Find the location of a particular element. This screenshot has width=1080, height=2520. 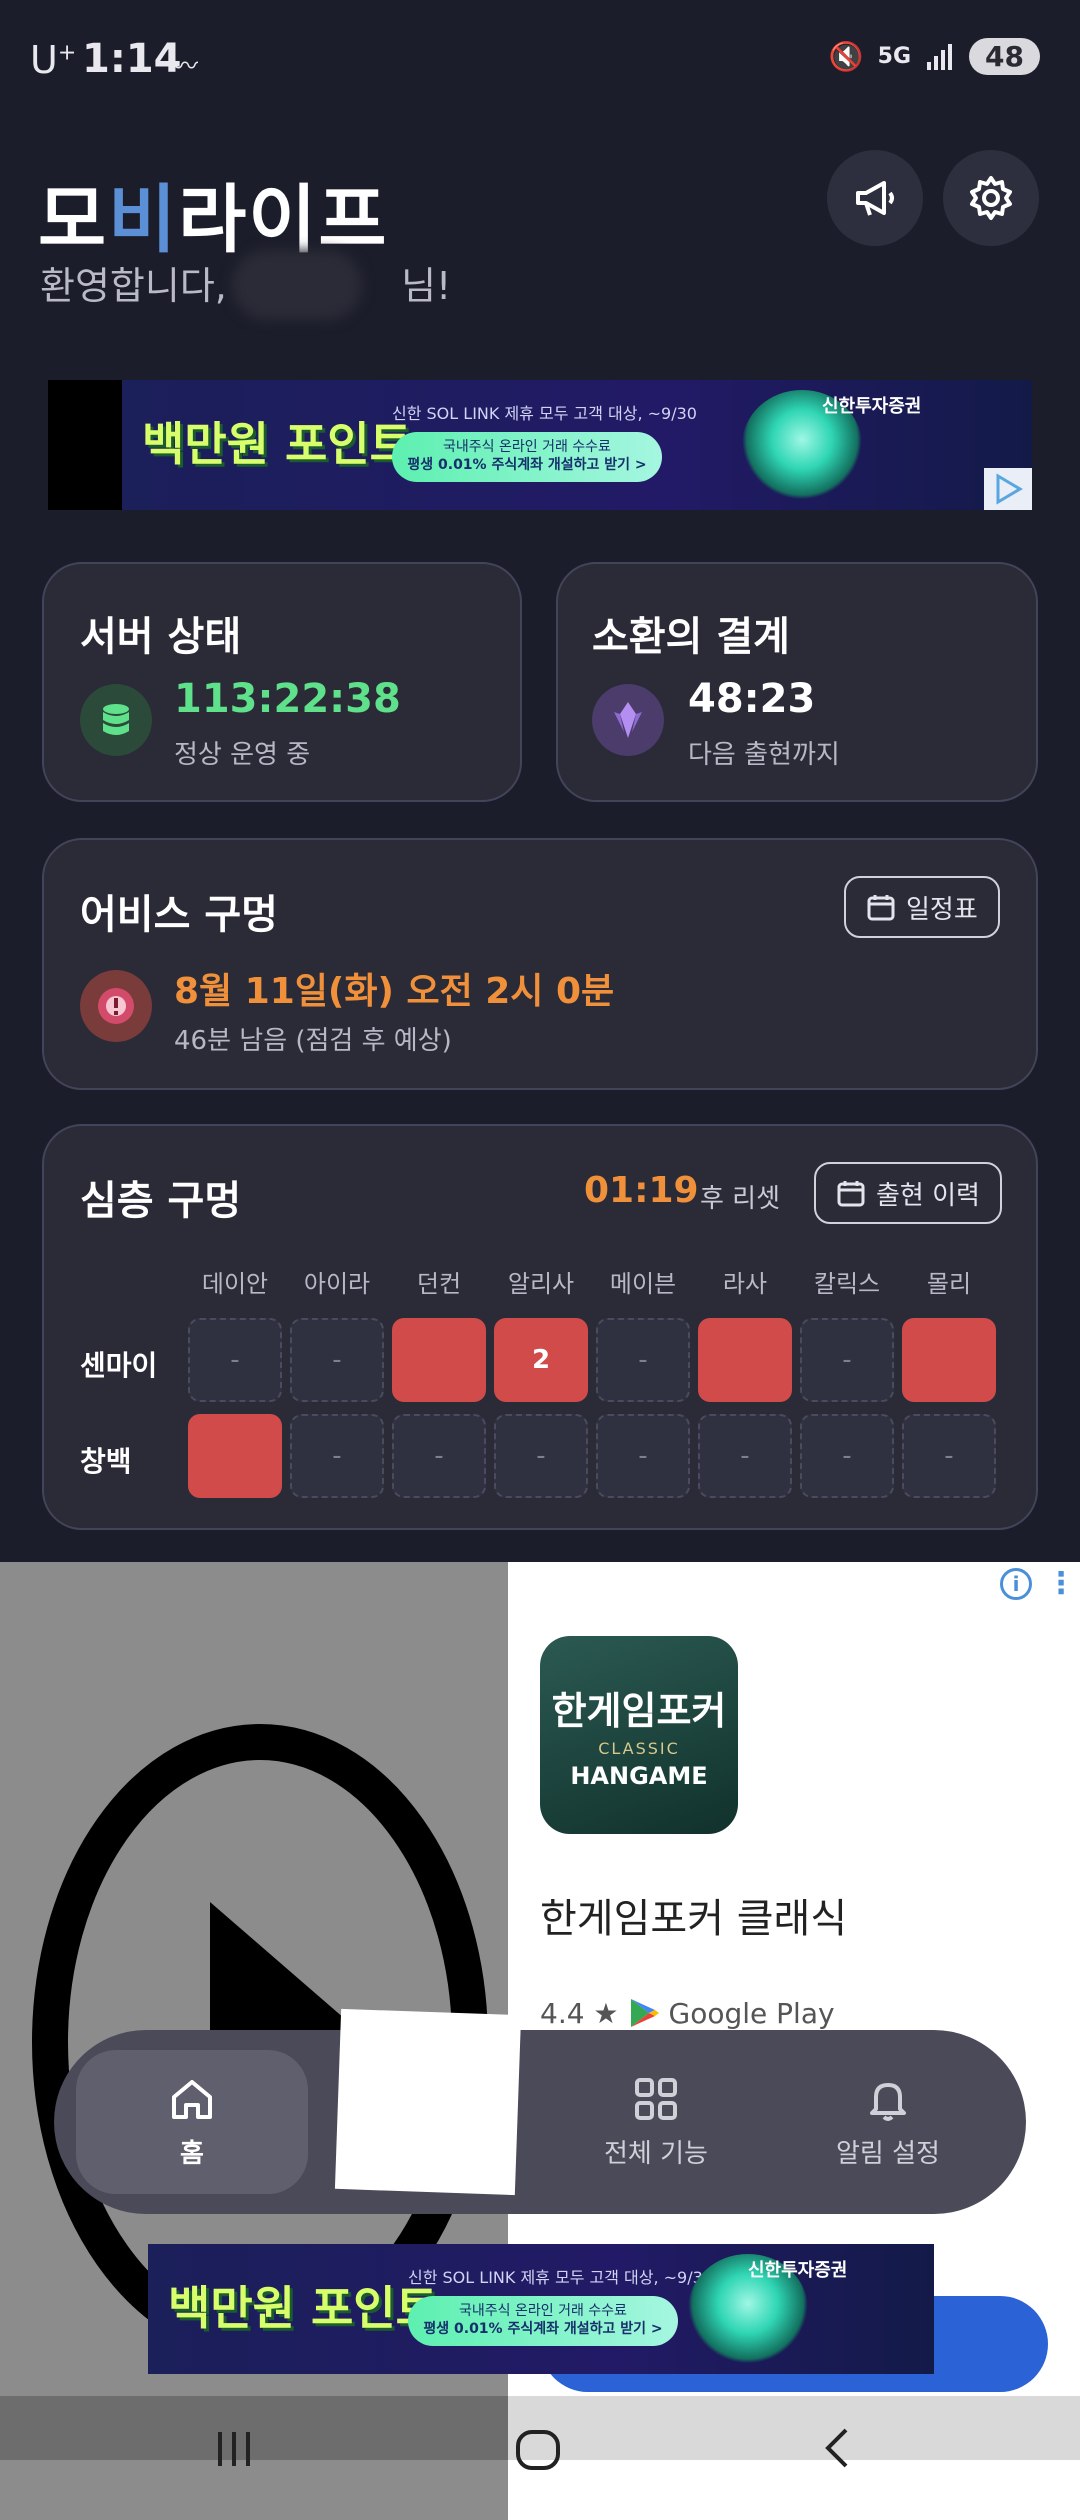

ad-rating: 4.4 ★ Google Play is located at coordinates (687, 2013).